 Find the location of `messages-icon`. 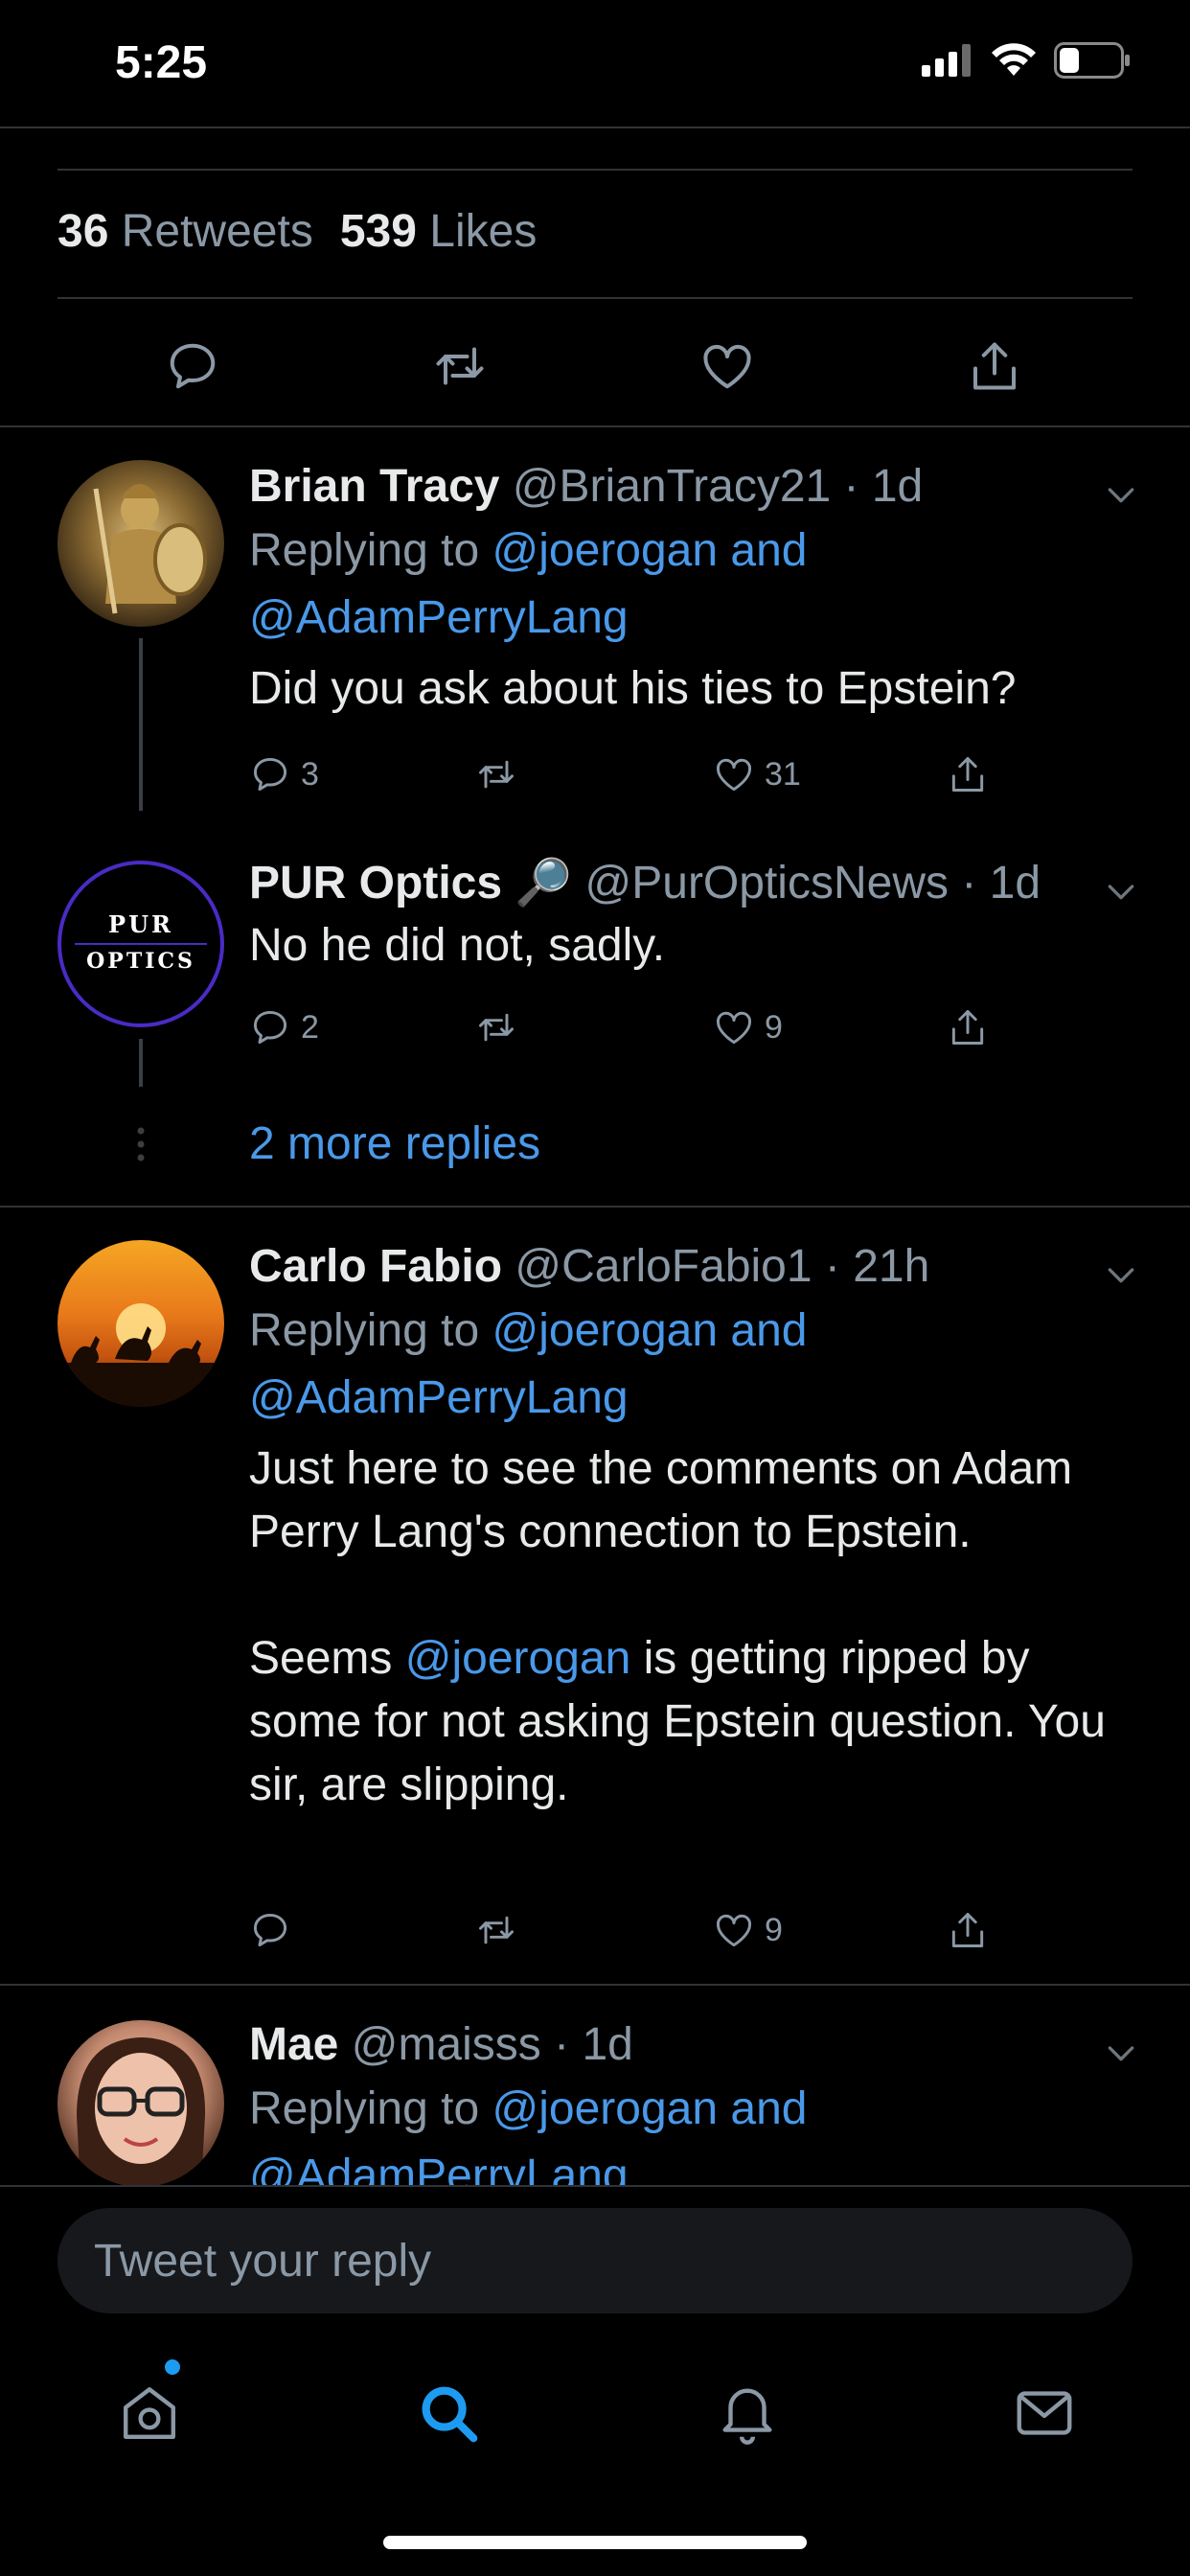

messages-icon is located at coordinates (1044, 2413).